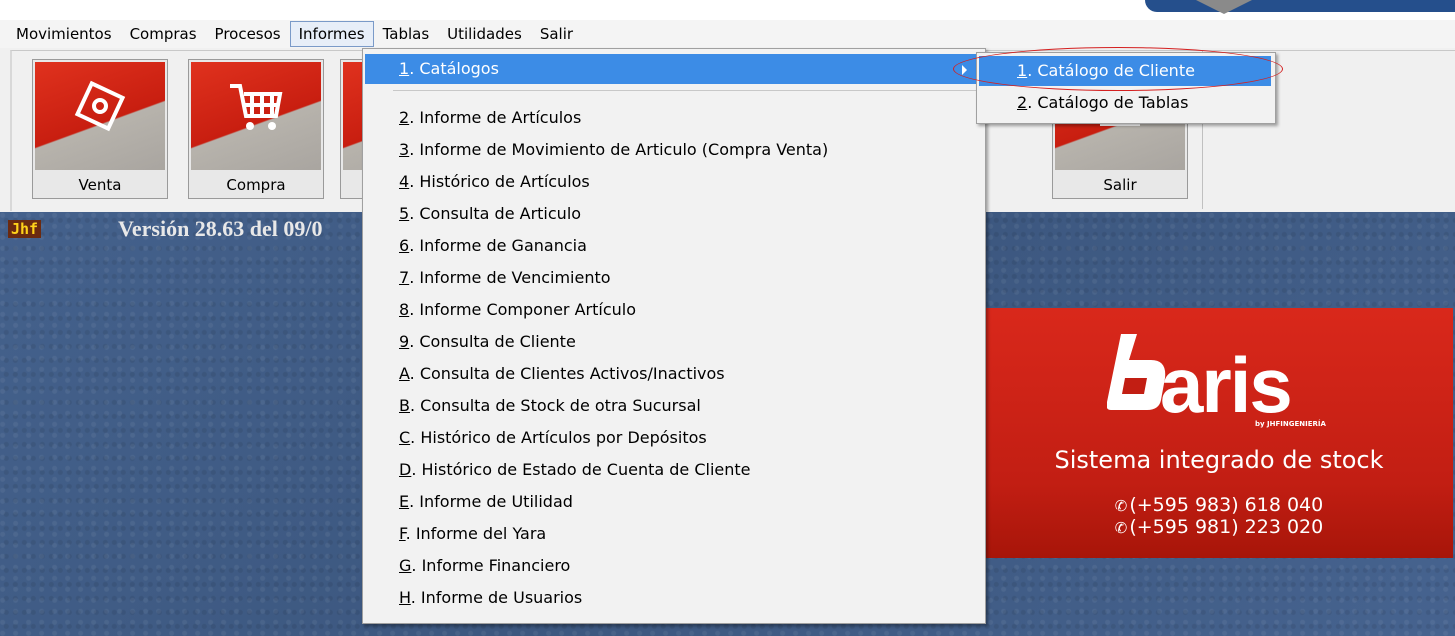 Image resolution: width=1455 pixels, height=636 pixels. I want to click on menu-item-informe-ganancia: 6. Informe de Ganancia, so click(673, 246).